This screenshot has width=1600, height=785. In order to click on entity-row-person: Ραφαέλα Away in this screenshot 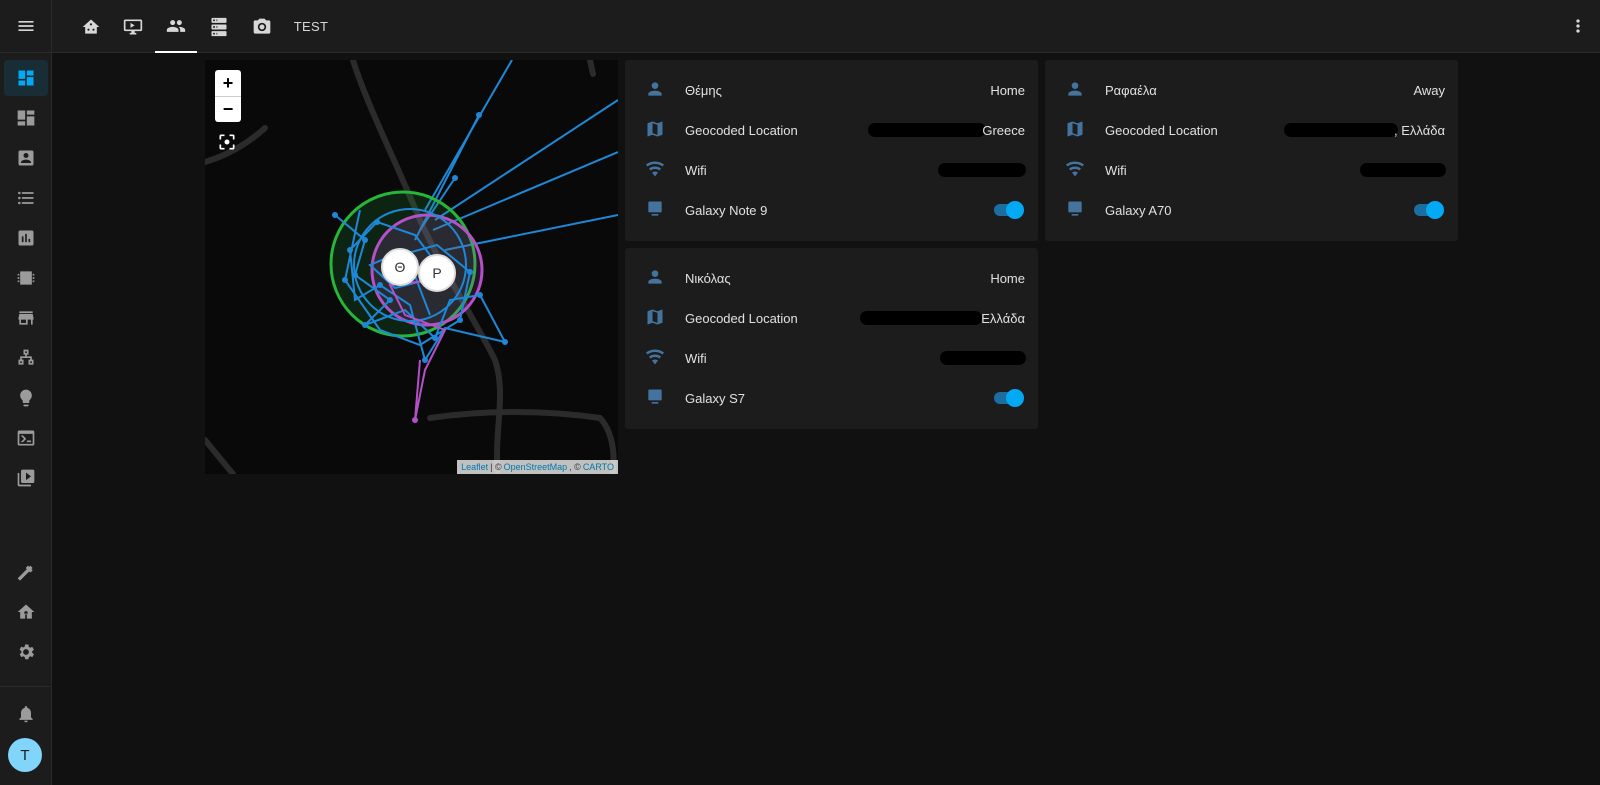, I will do `click(1251, 90)`.